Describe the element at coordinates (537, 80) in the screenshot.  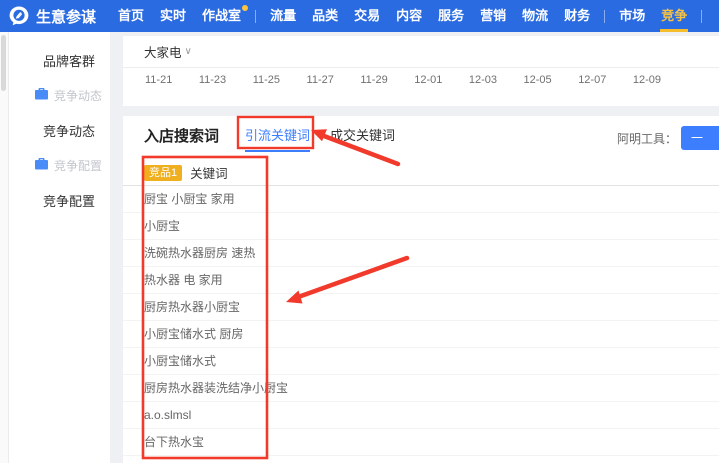
I see `axis-tick: 12-05` at that location.